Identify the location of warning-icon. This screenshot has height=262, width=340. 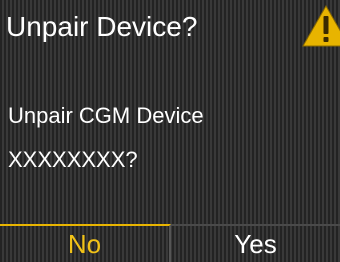
(321, 26).